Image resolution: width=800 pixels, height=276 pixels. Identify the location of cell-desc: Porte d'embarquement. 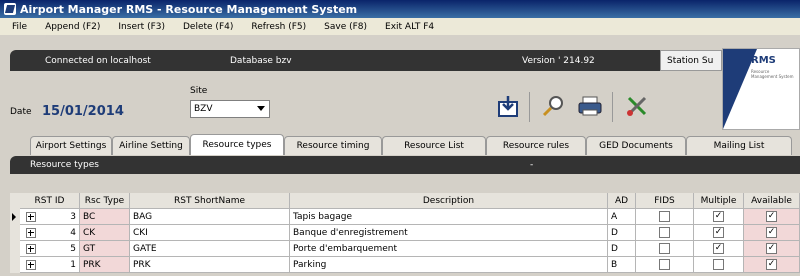
(449, 249).